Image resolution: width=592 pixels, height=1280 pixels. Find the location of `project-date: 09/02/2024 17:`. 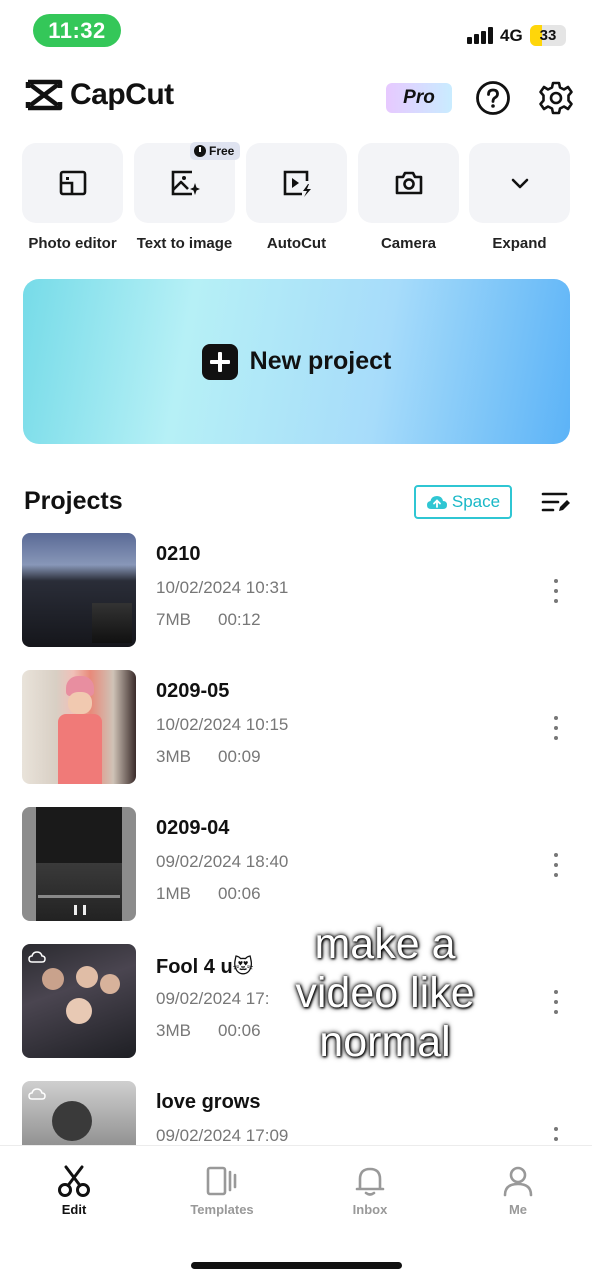

project-date: 09/02/2024 17: is located at coordinates (213, 998).